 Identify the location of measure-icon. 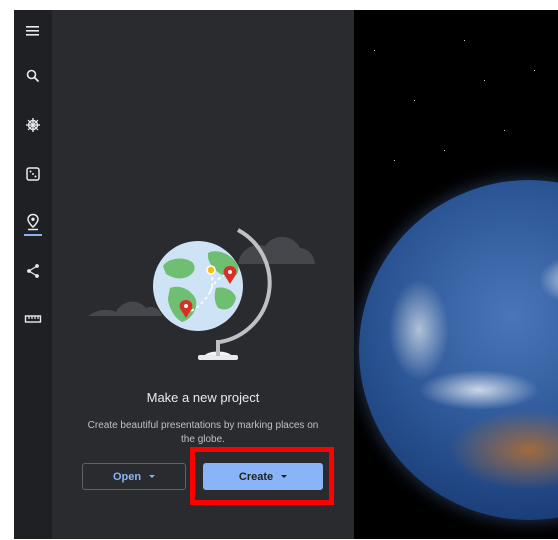
(33, 319).